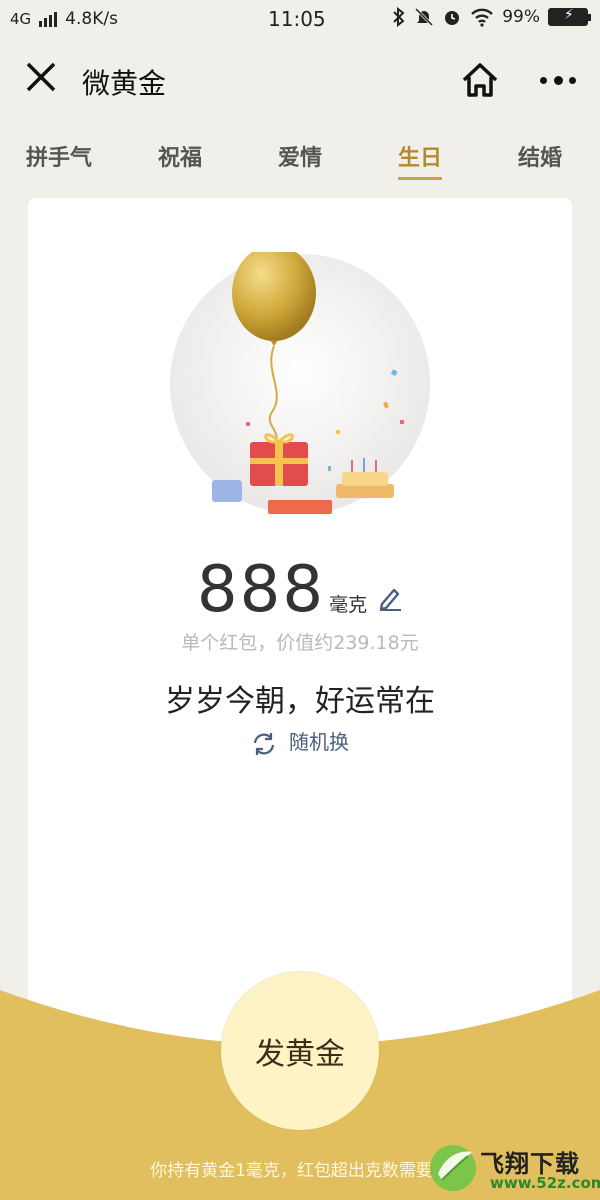  I want to click on tab-aiqing: 爱情, so click(300, 156).